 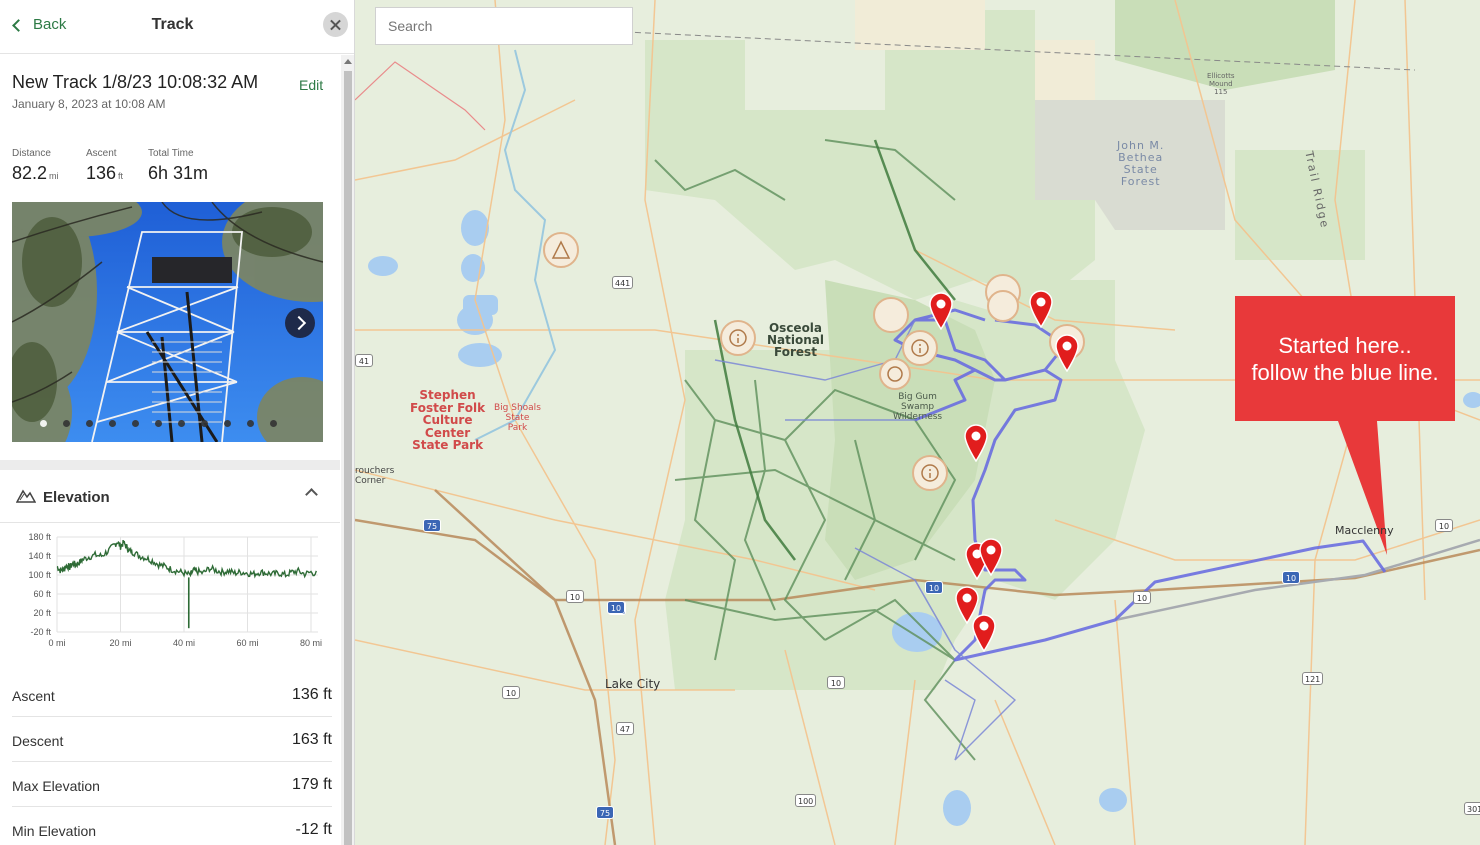 What do you see at coordinates (101, 173) in the screenshot?
I see `stat-value: 136` at bounding box center [101, 173].